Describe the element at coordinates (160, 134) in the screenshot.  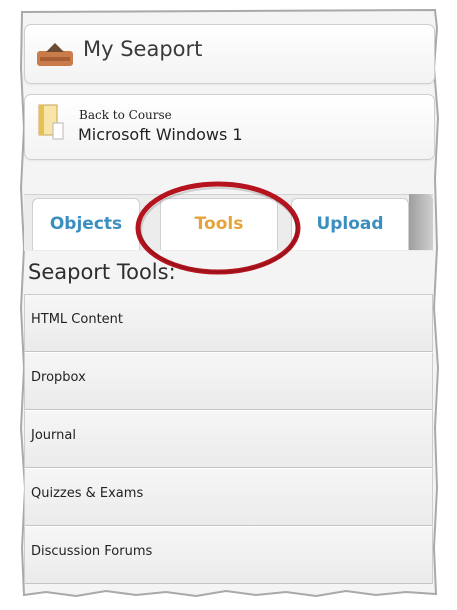
I see `course-name: Microsoft Windows 1` at that location.